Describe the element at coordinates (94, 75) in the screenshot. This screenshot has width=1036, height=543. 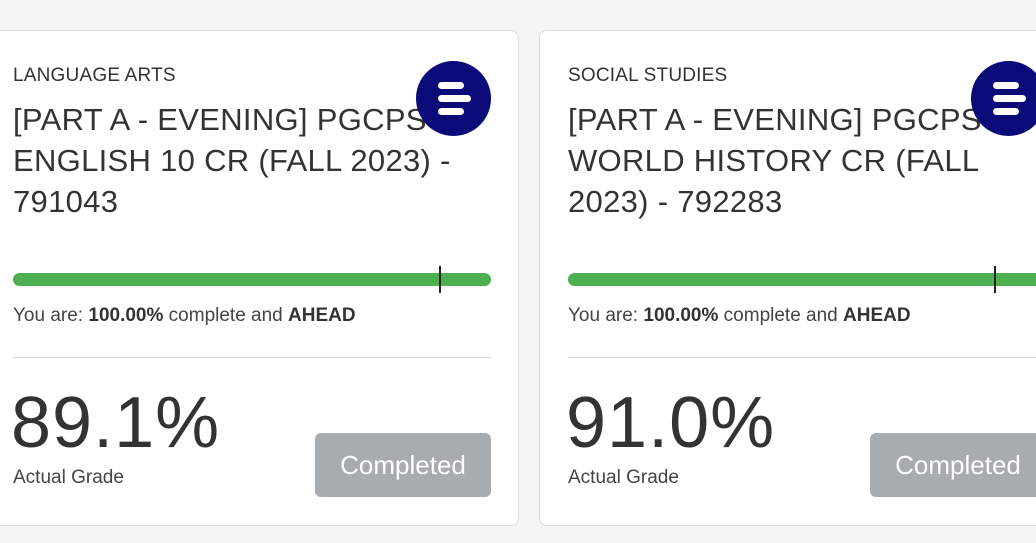
I see `course-subject: LANGUAGE ARTS` at that location.